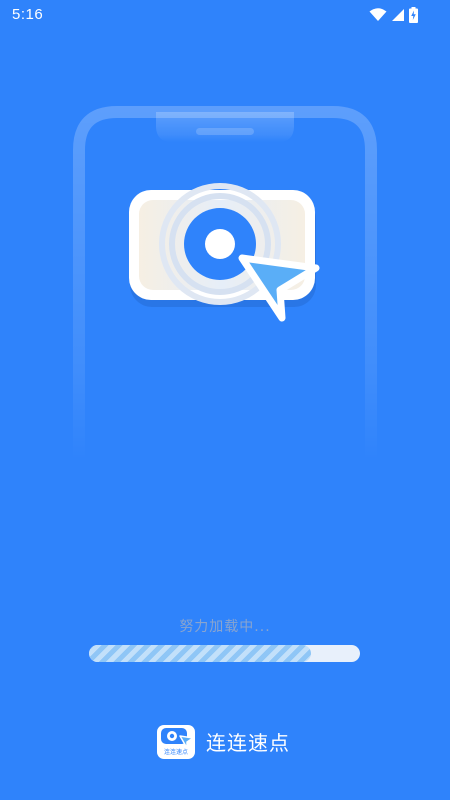  Describe the element at coordinates (200, 653) in the screenshot. I see `progress-fill` at that location.